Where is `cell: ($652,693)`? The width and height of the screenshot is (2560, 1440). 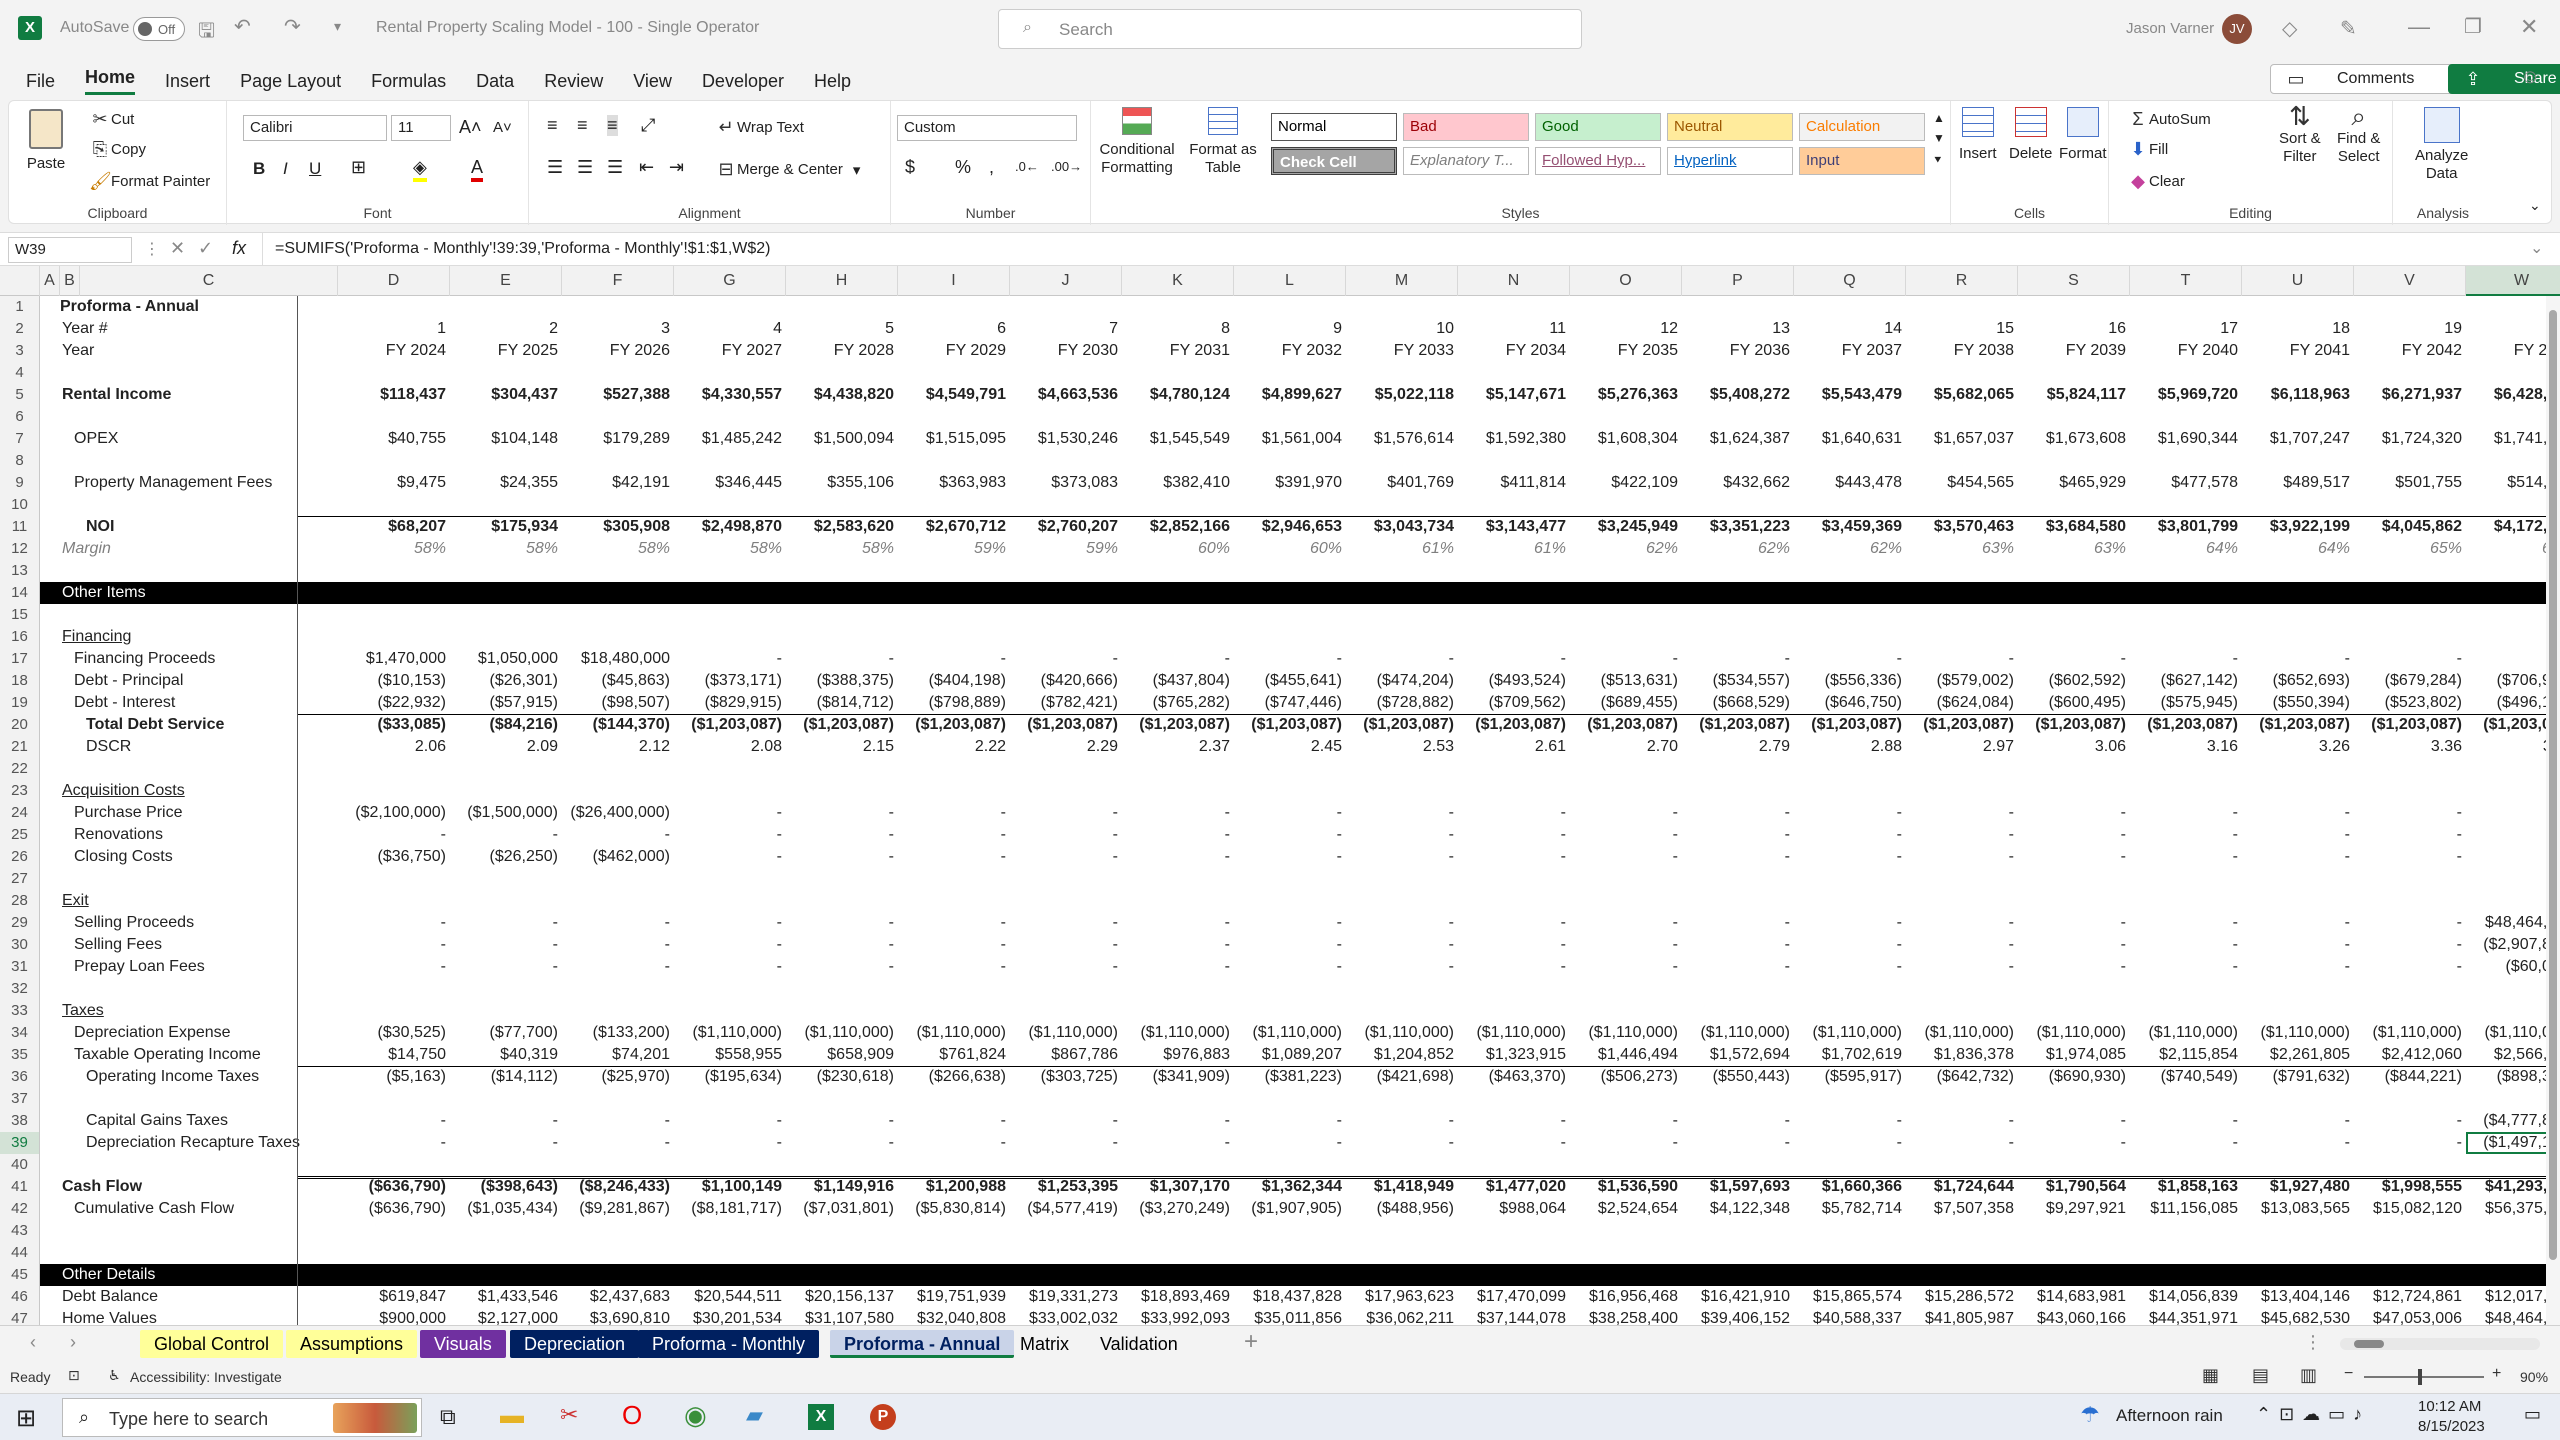 cell: ($652,693) is located at coordinates (2298, 681).